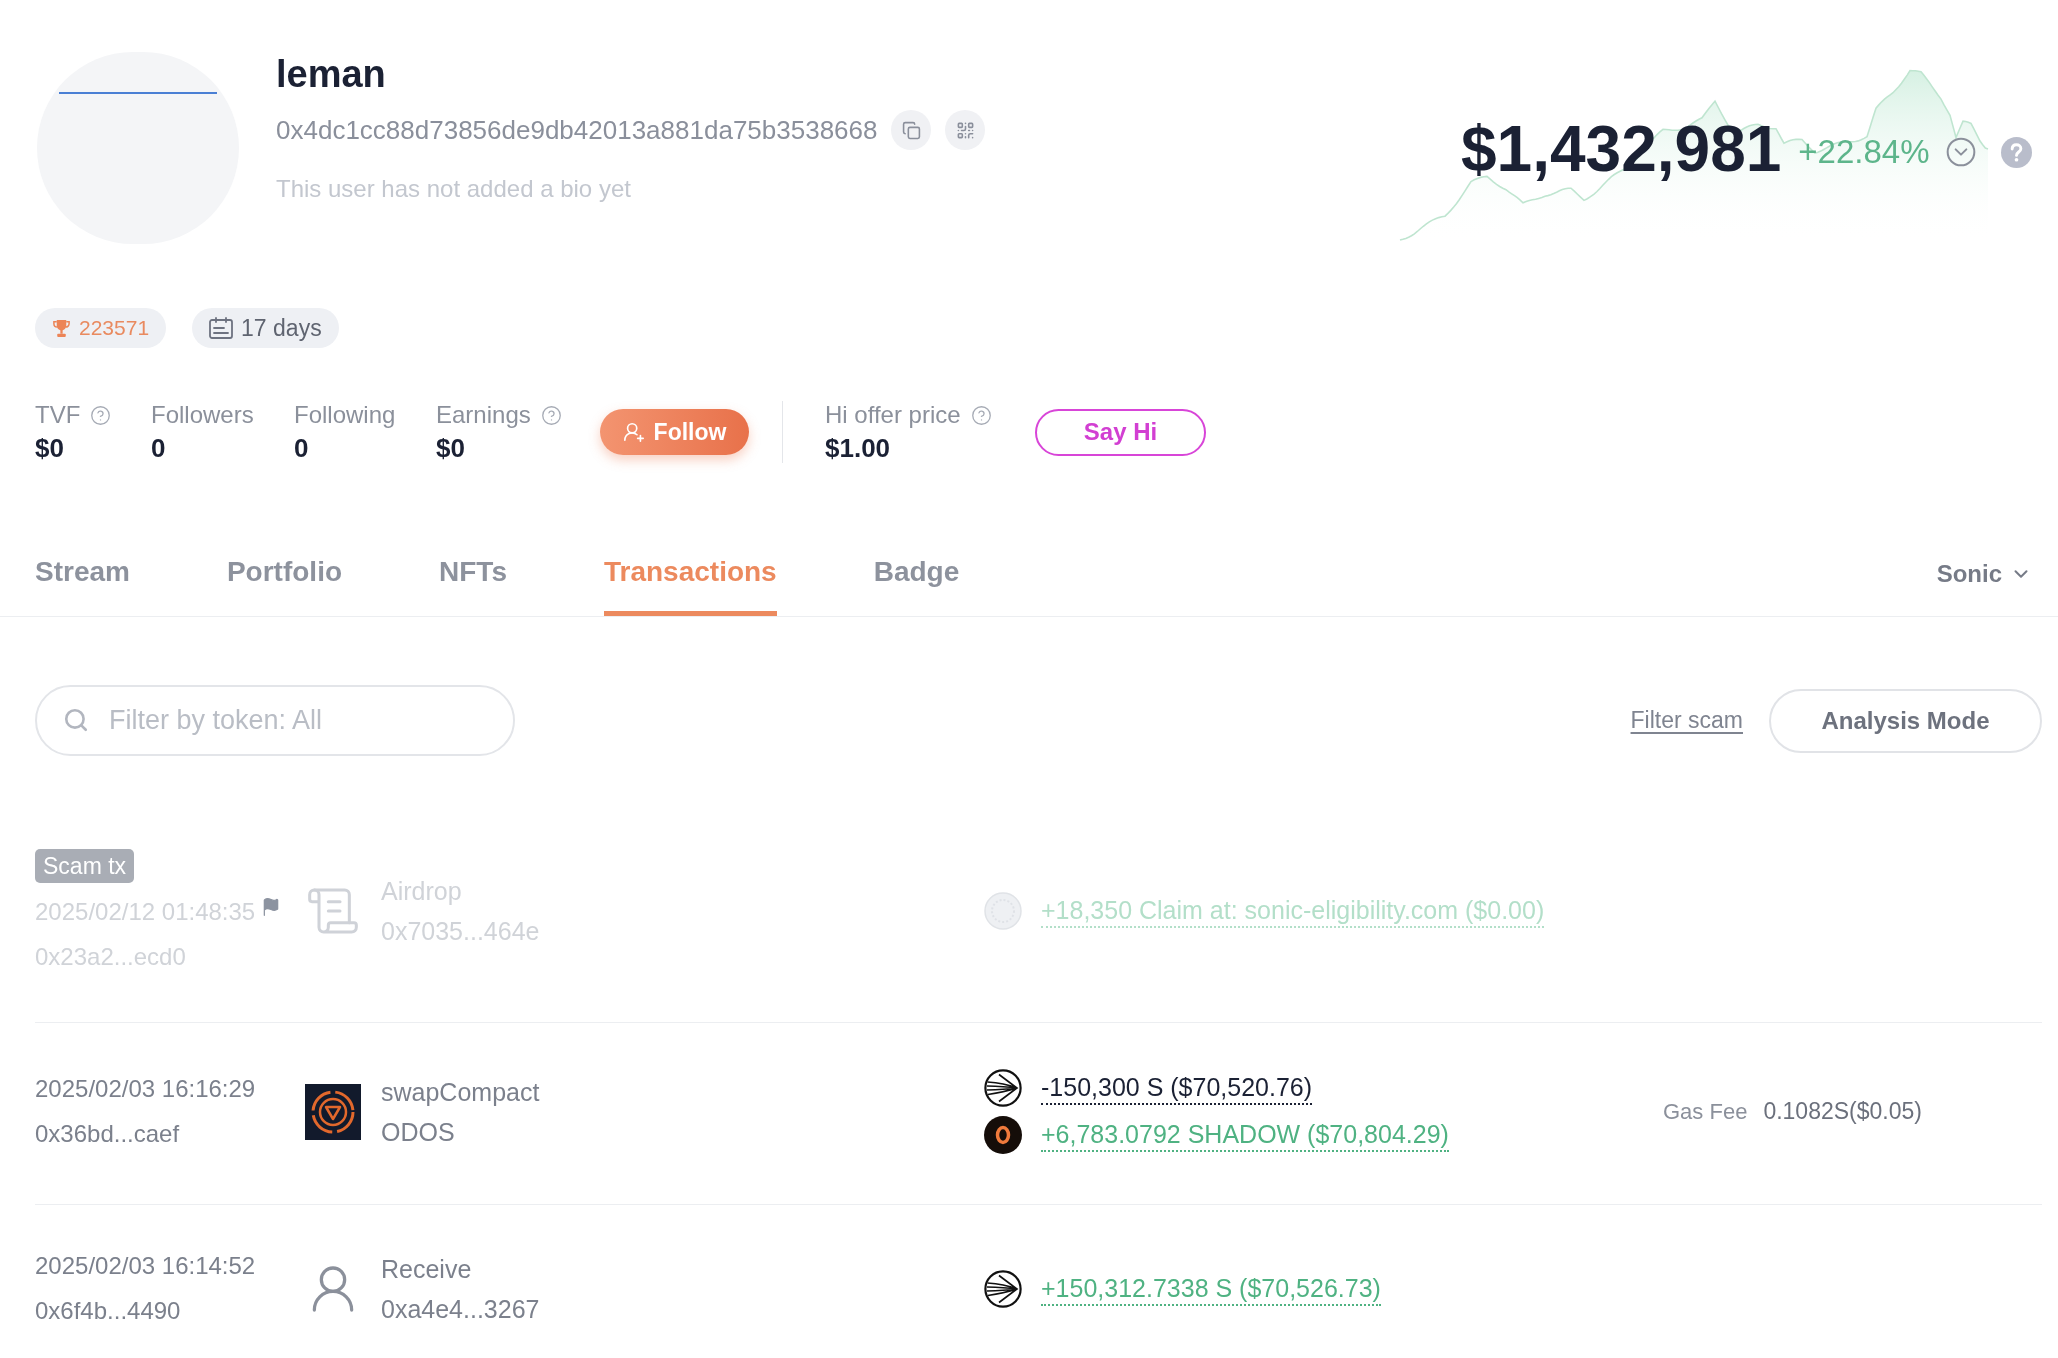 This screenshot has height=1358, width=2058. What do you see at coordinates (61, 328) in the screenshot?
I see `trophy-icon` at bounding box center [61, 328].